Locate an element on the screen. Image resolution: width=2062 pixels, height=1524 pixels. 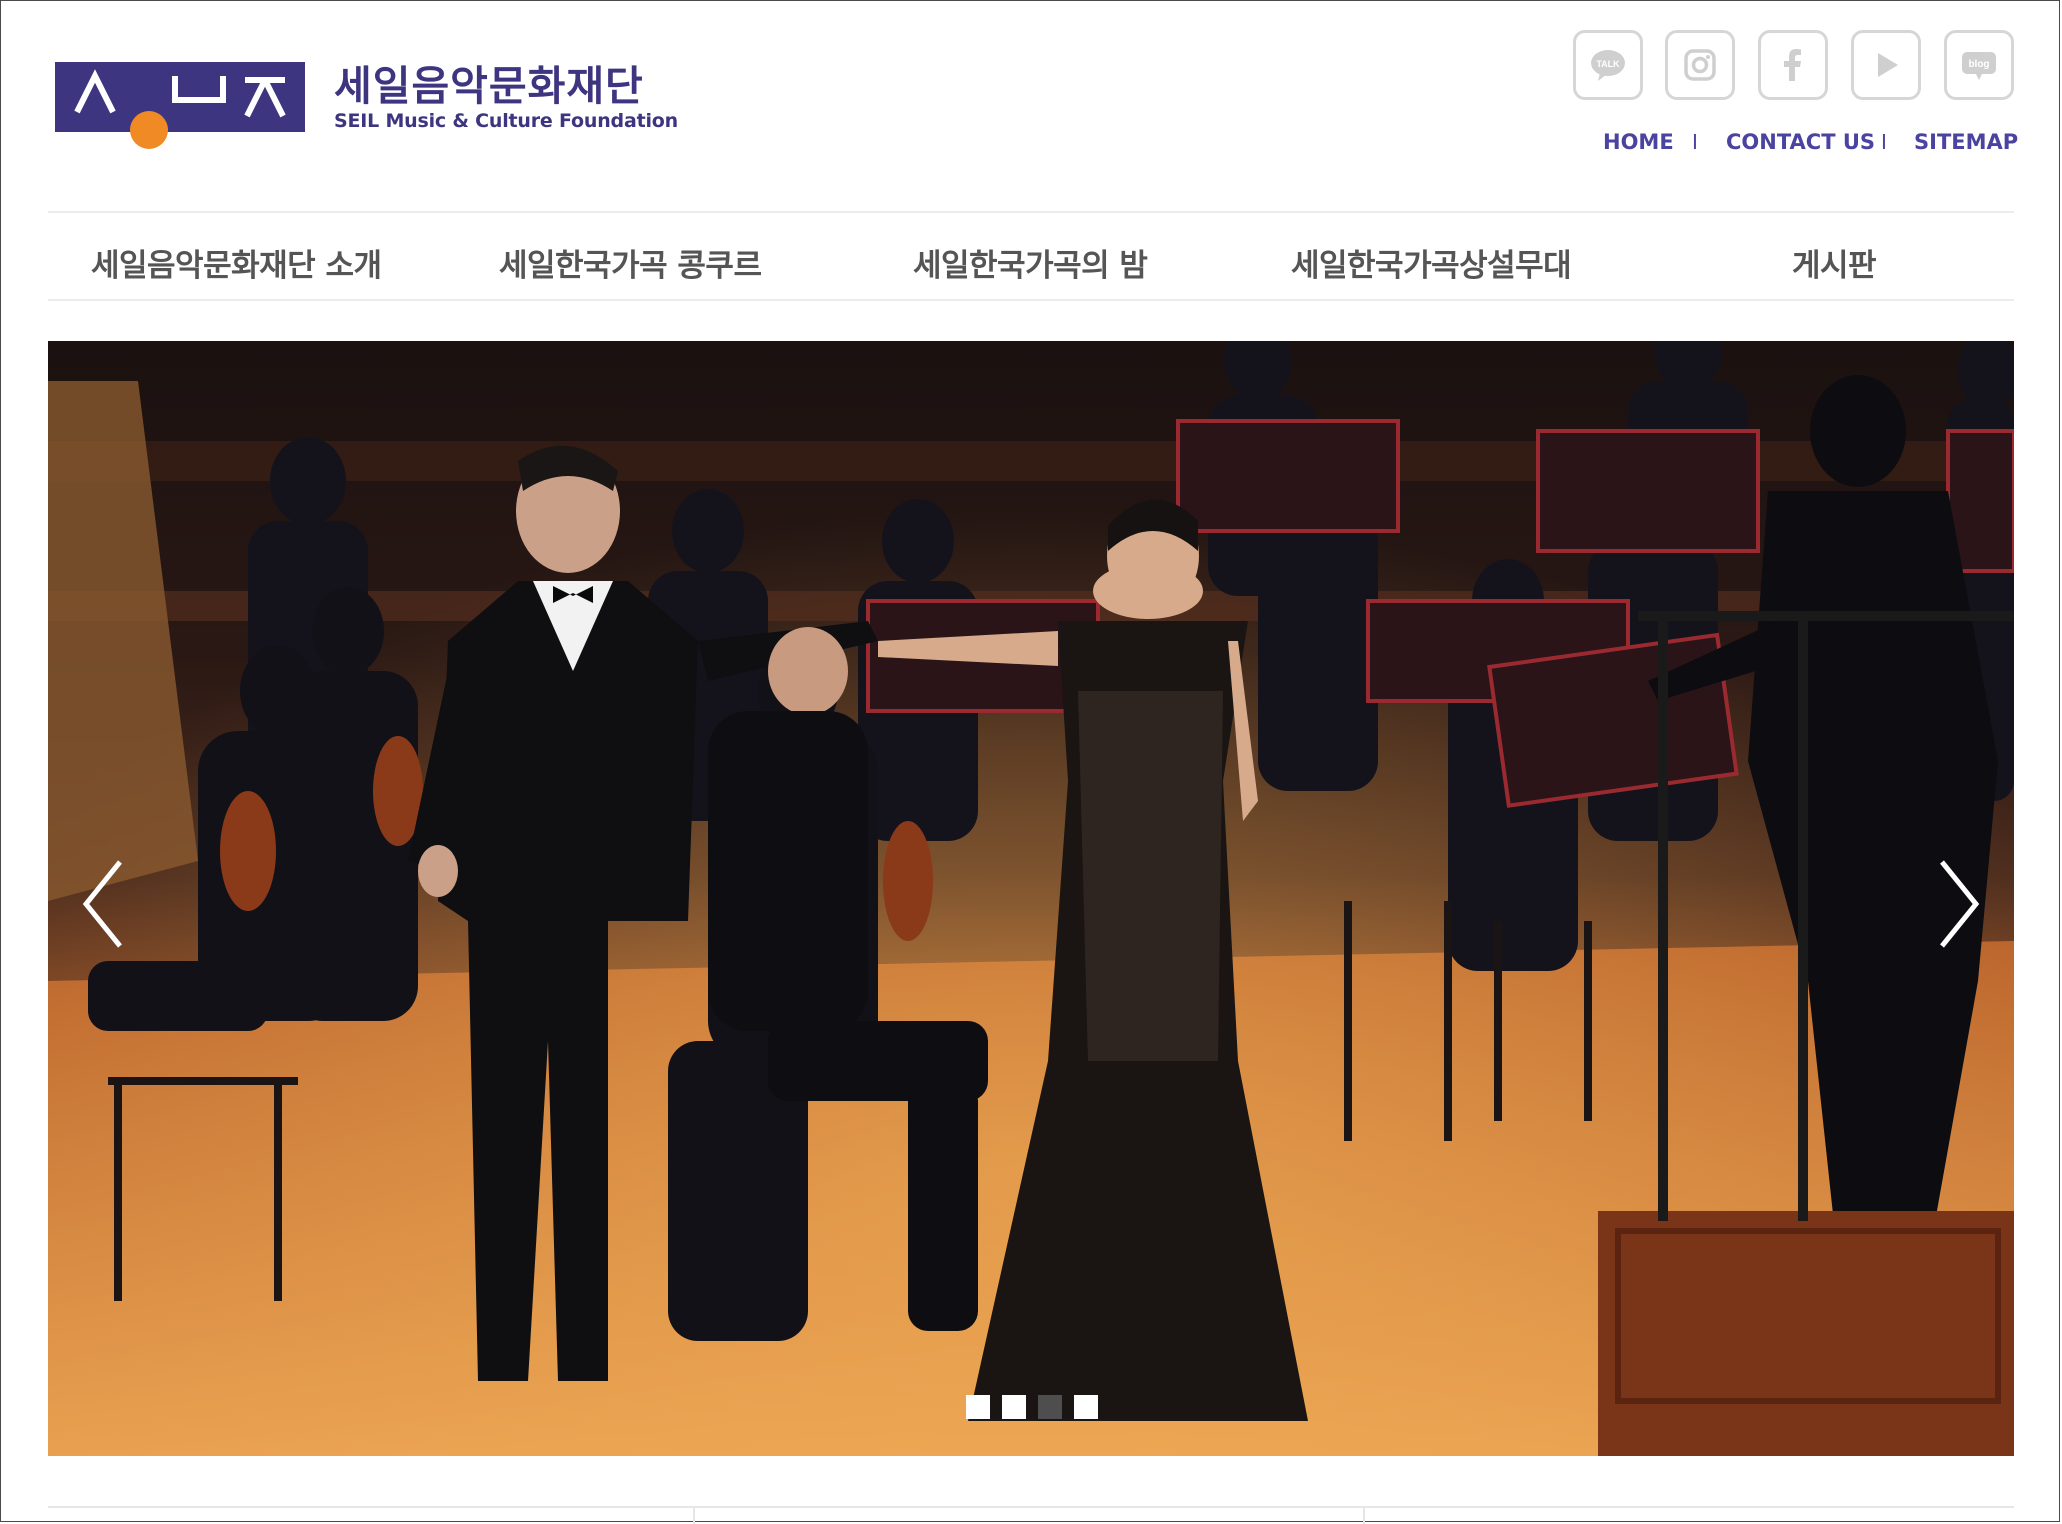
blog-button: blog is located at coordinates (1979, 65).